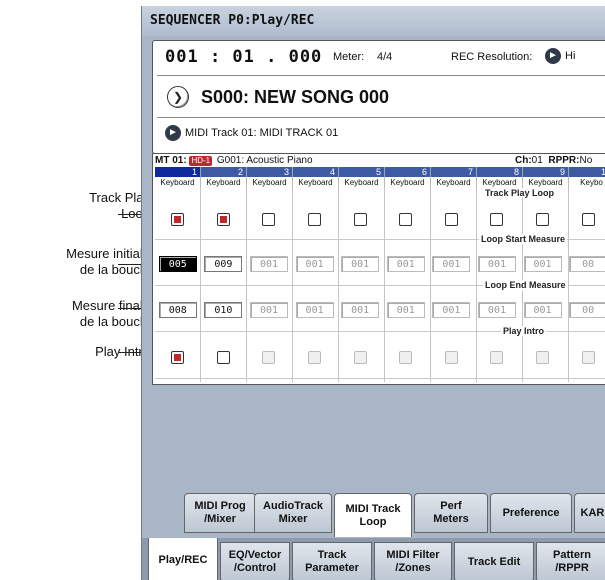 The width and height of the screenshot is (605, 580). Describe the element at coordinates (243, 57) in the screenshot. I see `song-position: 001 : 01 . 000` at that location.